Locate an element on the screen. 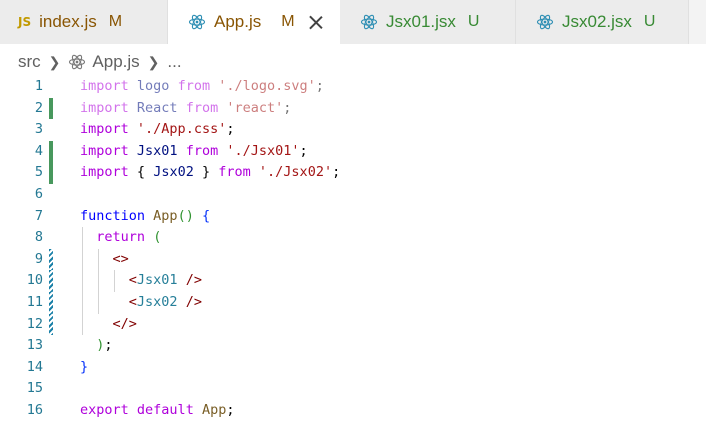 The width and height of the screenshot is (706, 423). code-text: import { Jsx02 } from './Jsx02'; is located at coordinates (210, 172).